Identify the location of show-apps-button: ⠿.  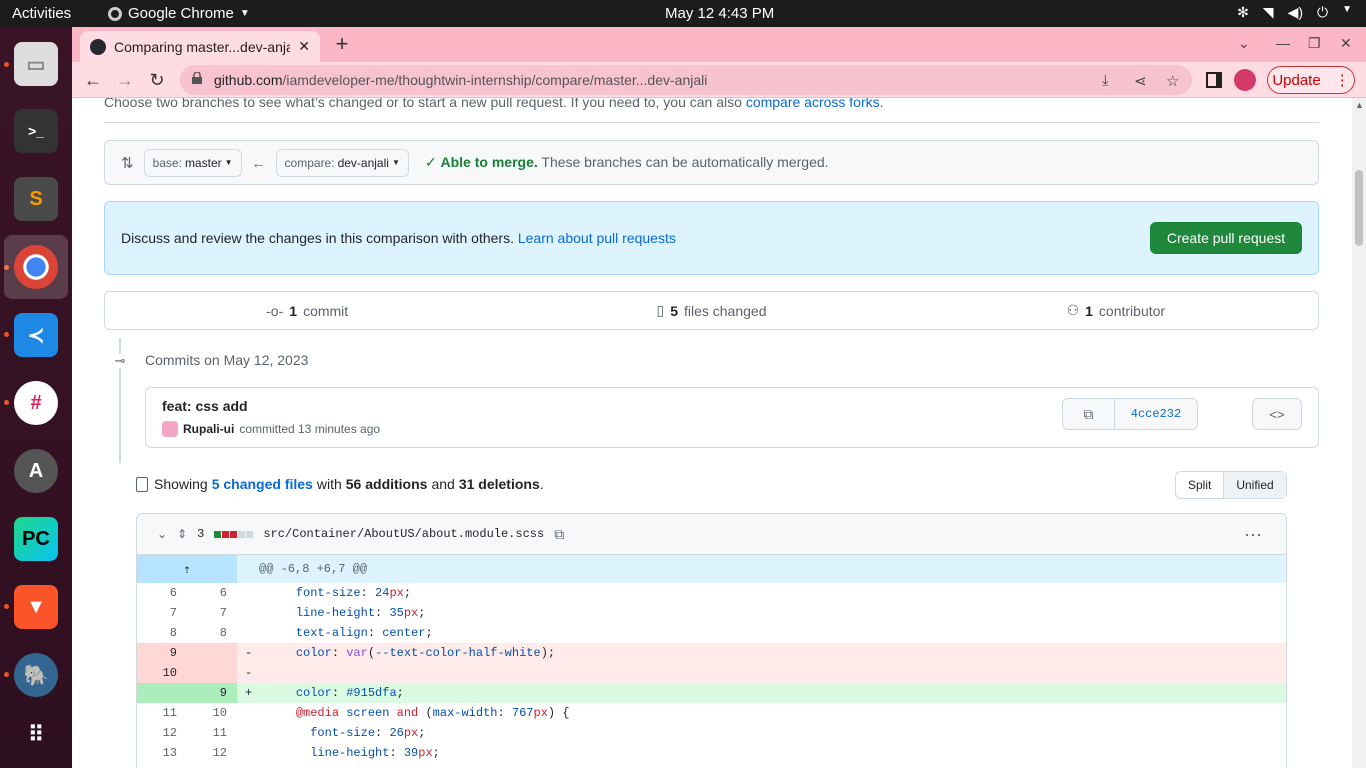
(36, 735).